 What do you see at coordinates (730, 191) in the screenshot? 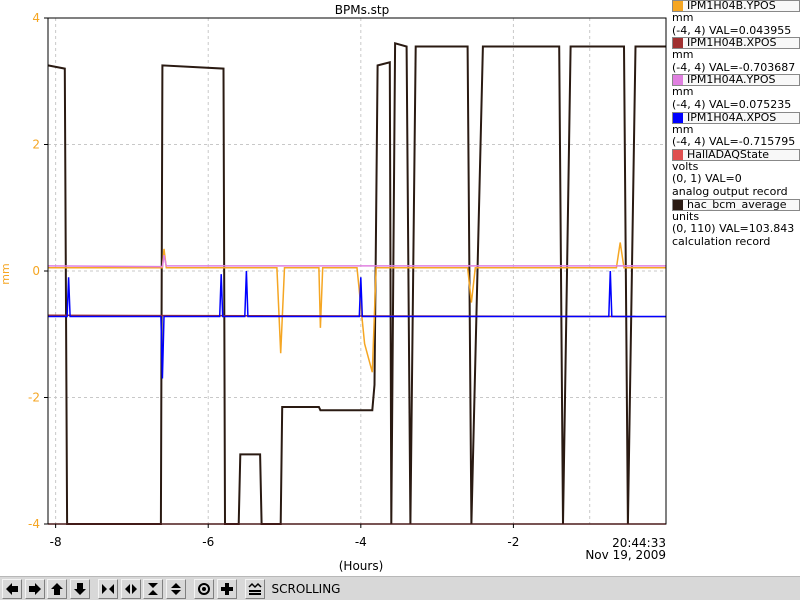
I see `legend-entry-record: analog output record` at bounding box center [730, 191].